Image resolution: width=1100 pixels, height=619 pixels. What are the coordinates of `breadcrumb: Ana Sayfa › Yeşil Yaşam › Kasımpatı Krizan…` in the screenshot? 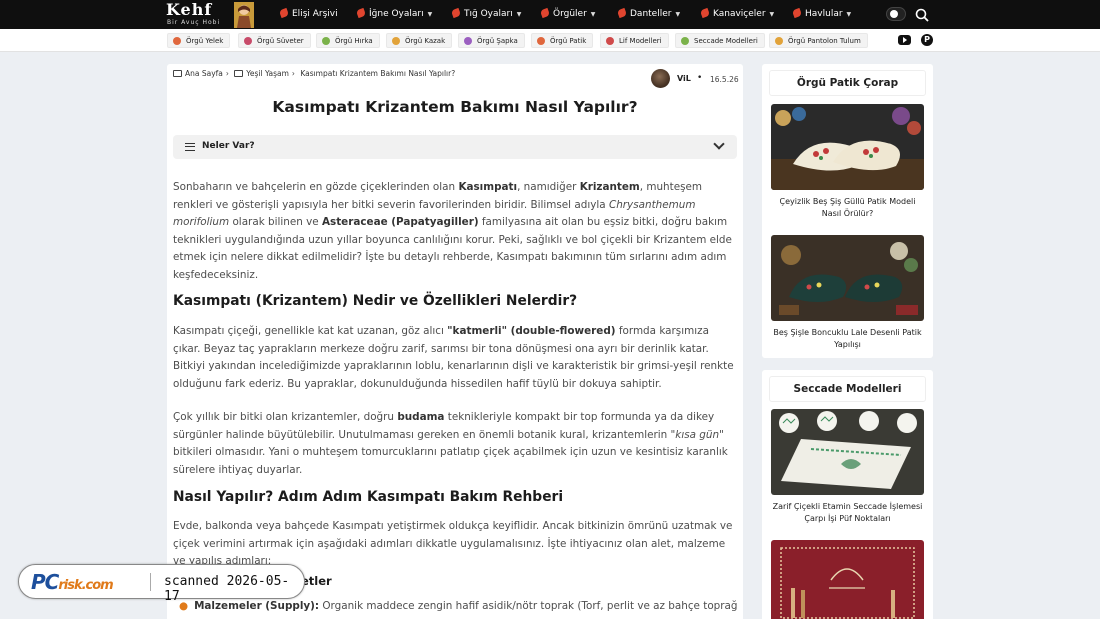 It's located at (315, 75).